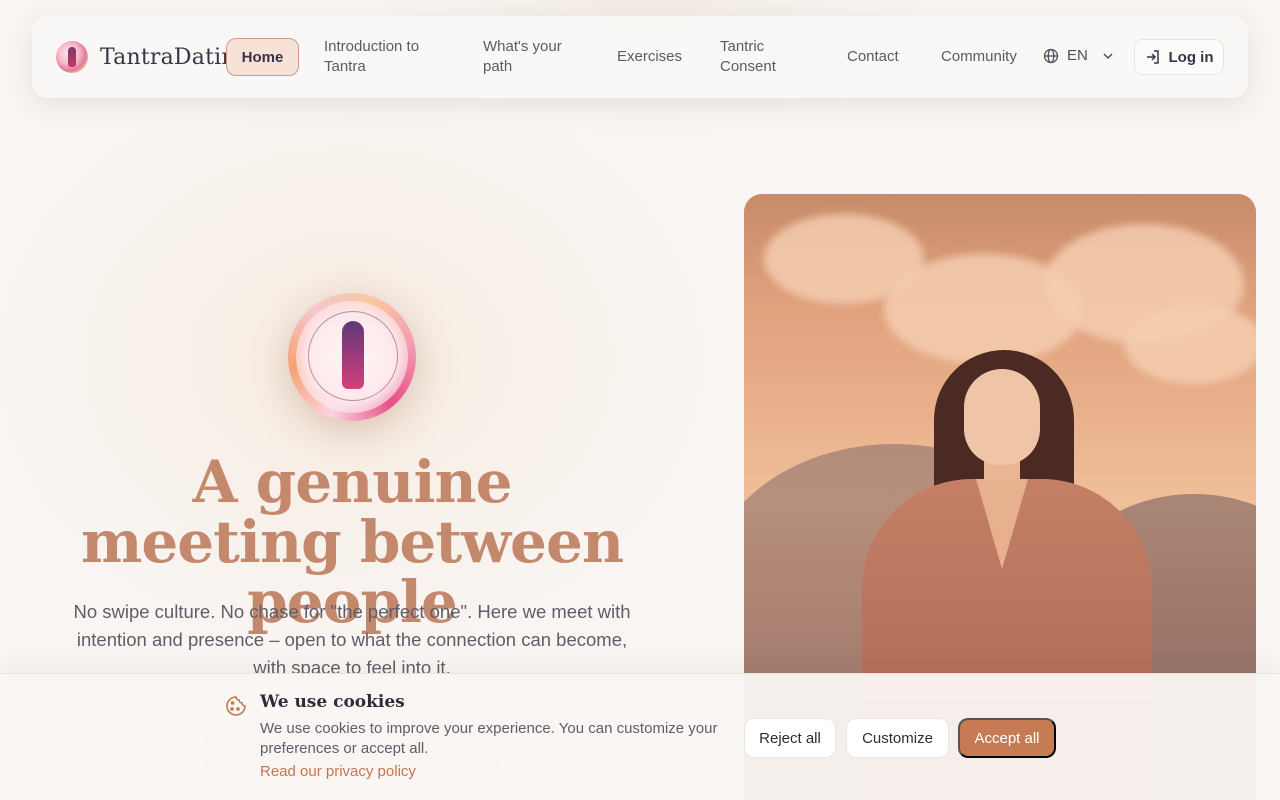 Image resolution: width=1280 pixels, height=800 pixels. What do you see at coordinates (1051, 55) in the screenshot?
I see `globe-icon` at bounding box center [1051, 55].